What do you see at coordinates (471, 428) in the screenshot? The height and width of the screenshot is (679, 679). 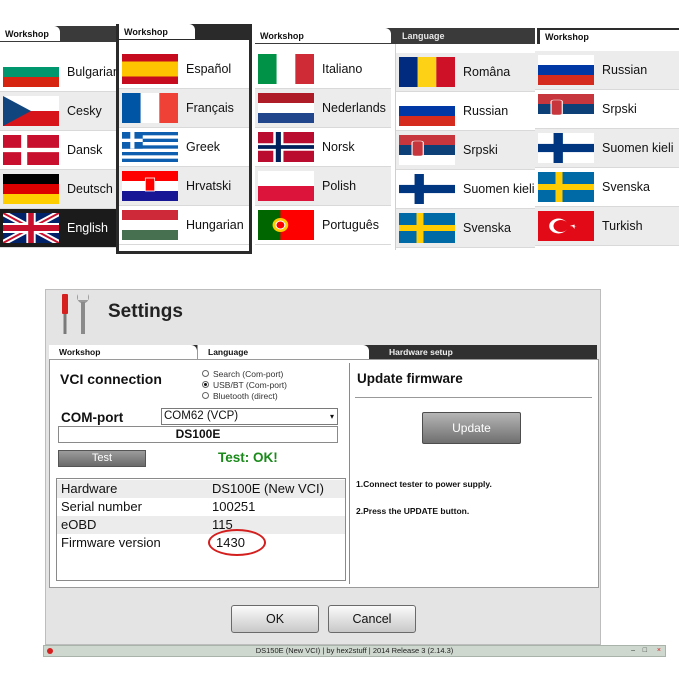 I see `update-button: Update` at bounding box center [471, 428].